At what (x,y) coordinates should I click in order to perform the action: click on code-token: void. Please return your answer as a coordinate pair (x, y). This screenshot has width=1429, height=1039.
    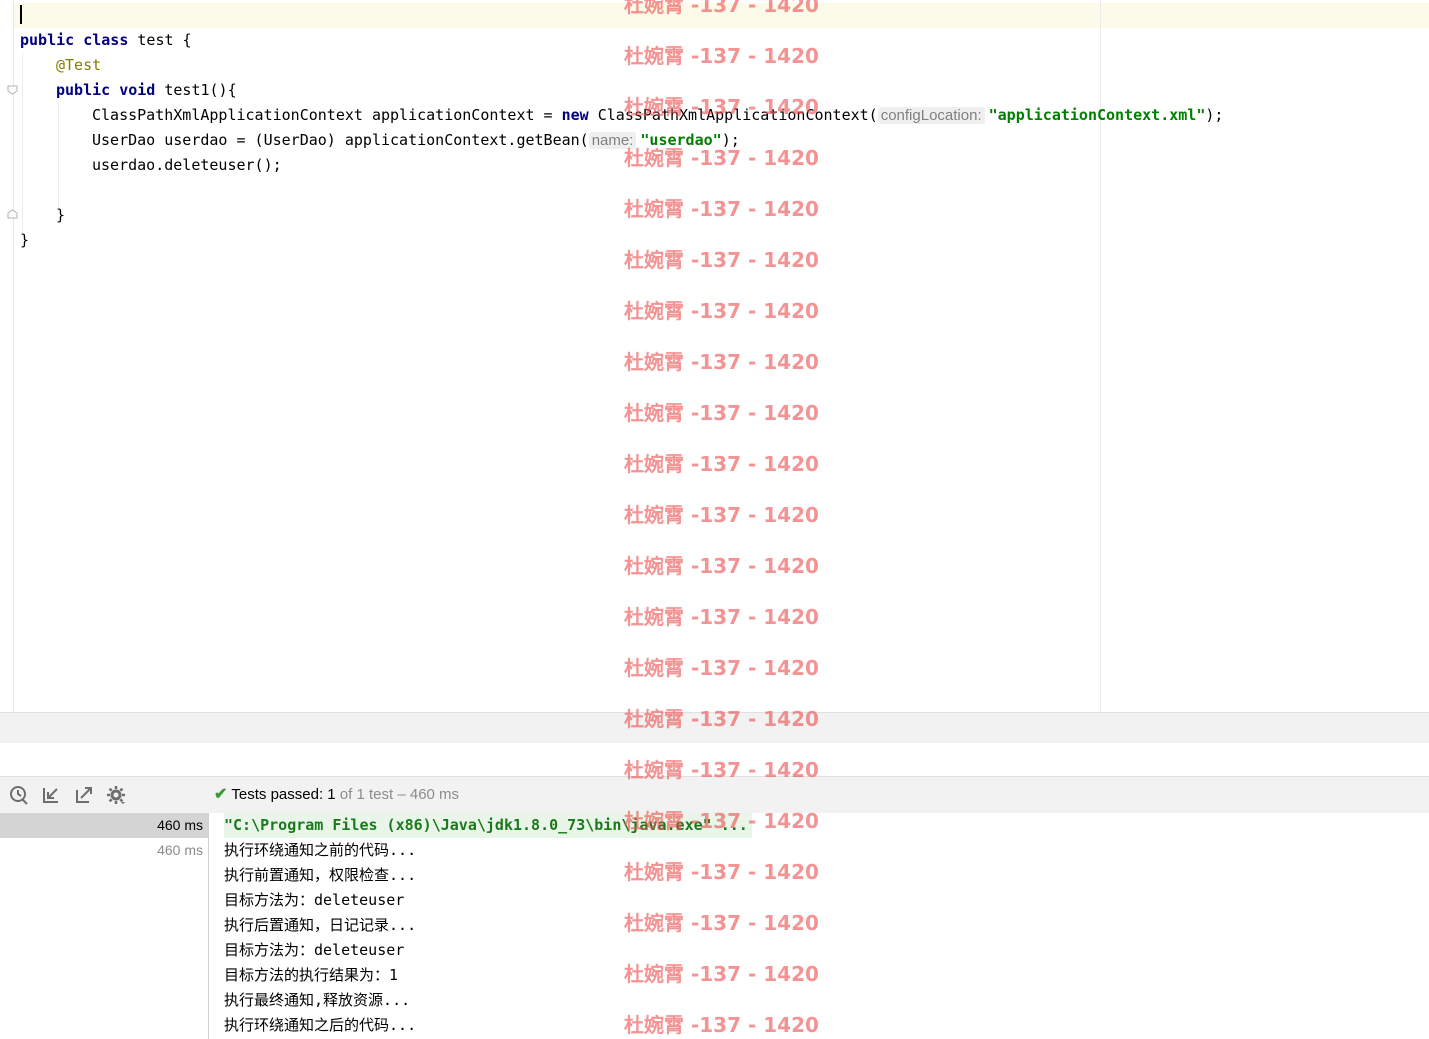
    Looking at the image, I should click on (142, 90).